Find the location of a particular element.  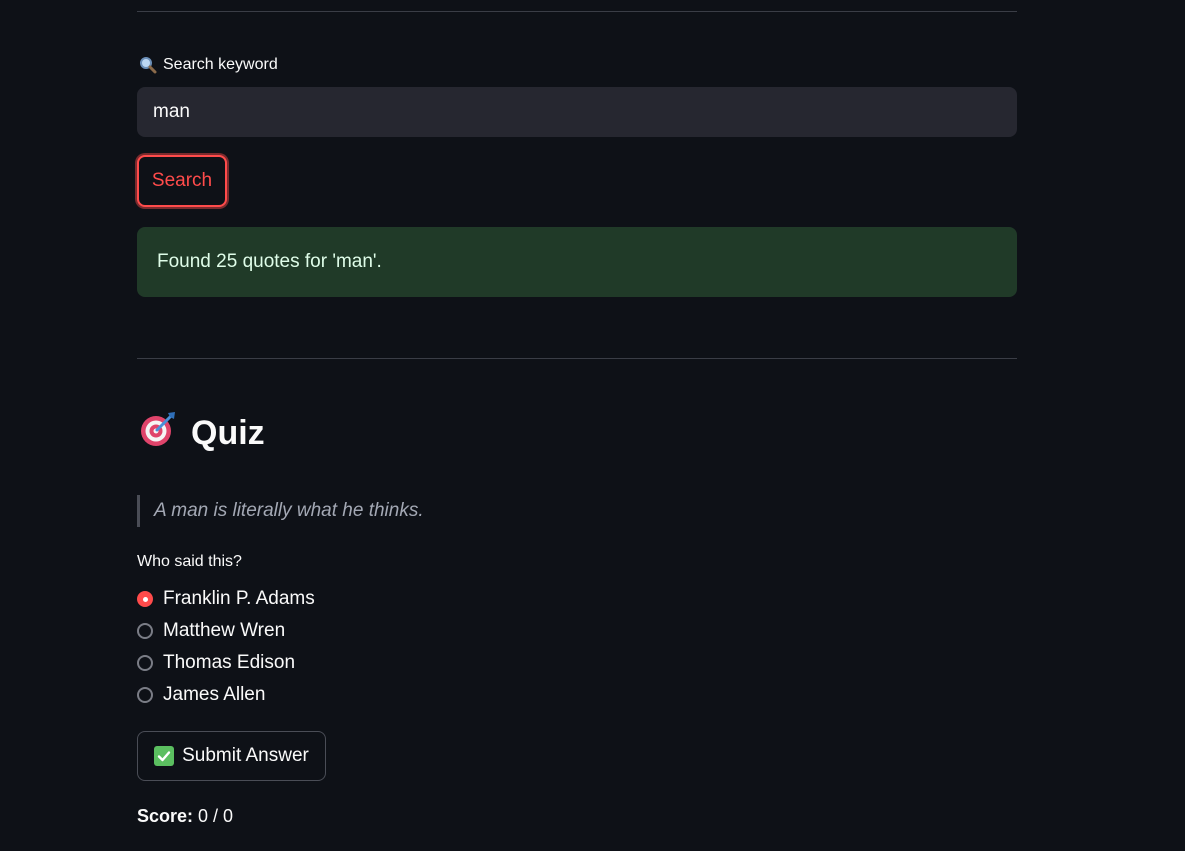

target-icon is located at coordinates (158, 433).